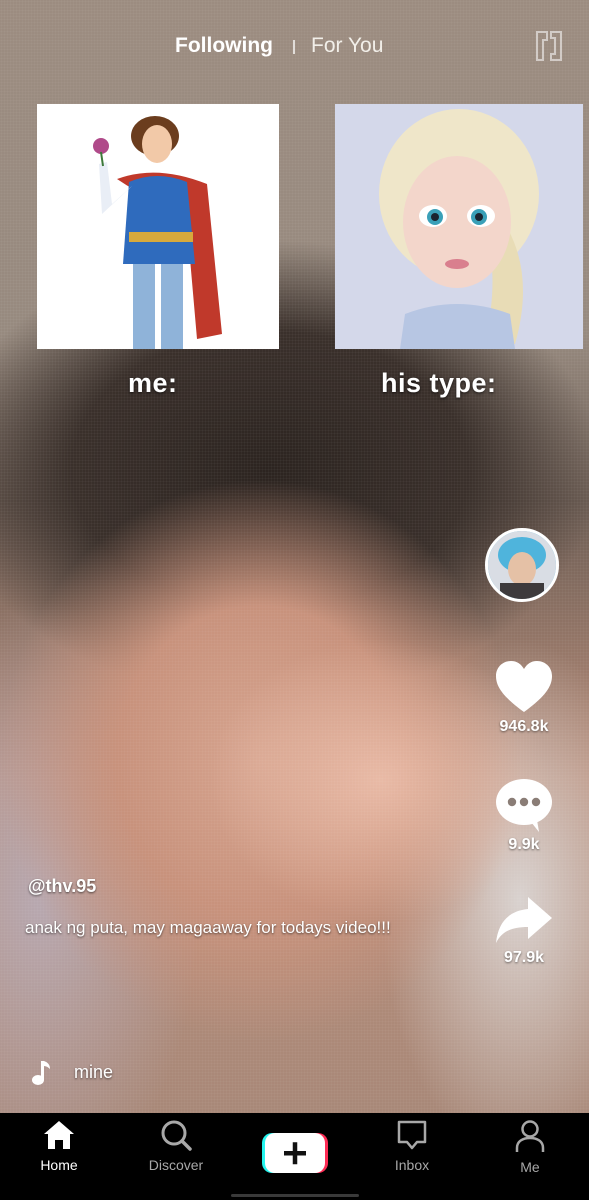  Describe the element at coordinates (59, 1135) in the screenshot. I see `home-icon` at that location.